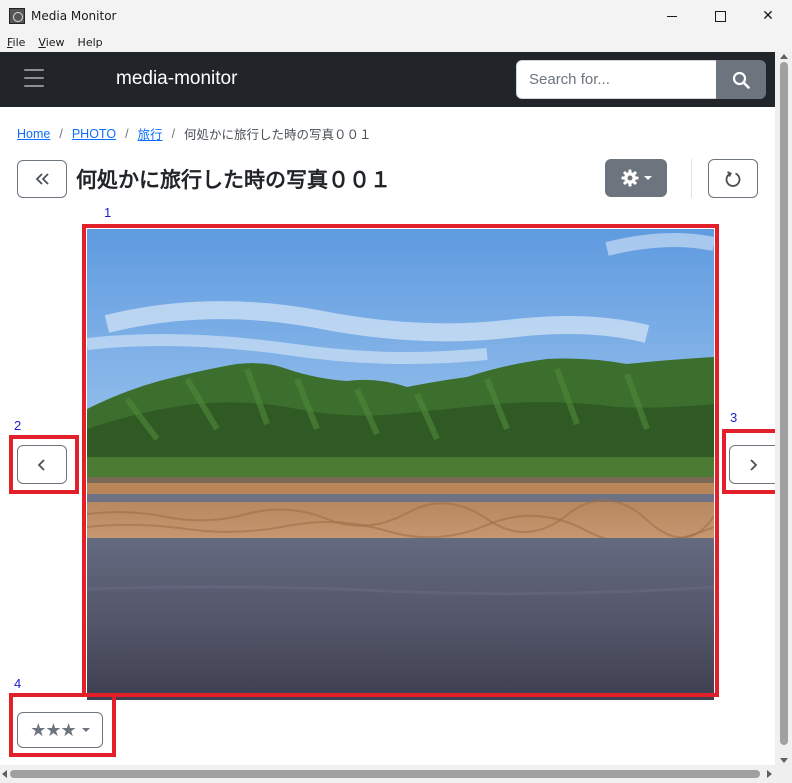 The height and width of the screenshot is (783, 792). I want to click on close-button: ✕, so click(768, 16).